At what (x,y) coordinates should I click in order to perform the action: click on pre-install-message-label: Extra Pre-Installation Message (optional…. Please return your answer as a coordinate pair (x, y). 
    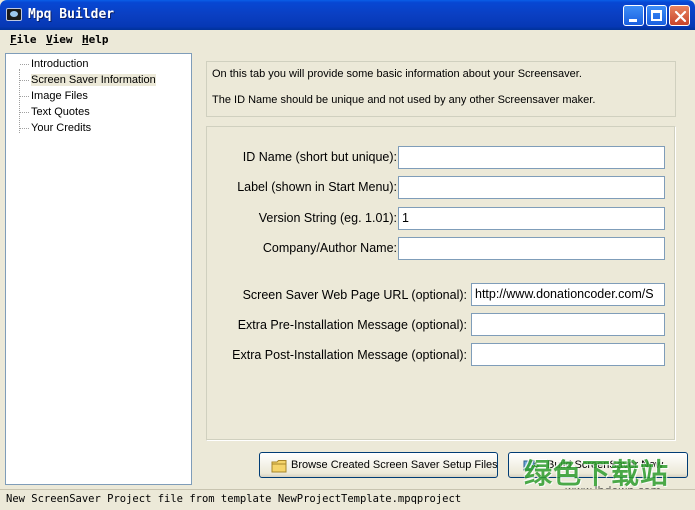
    Looking at the image, I should click on (352, 325).